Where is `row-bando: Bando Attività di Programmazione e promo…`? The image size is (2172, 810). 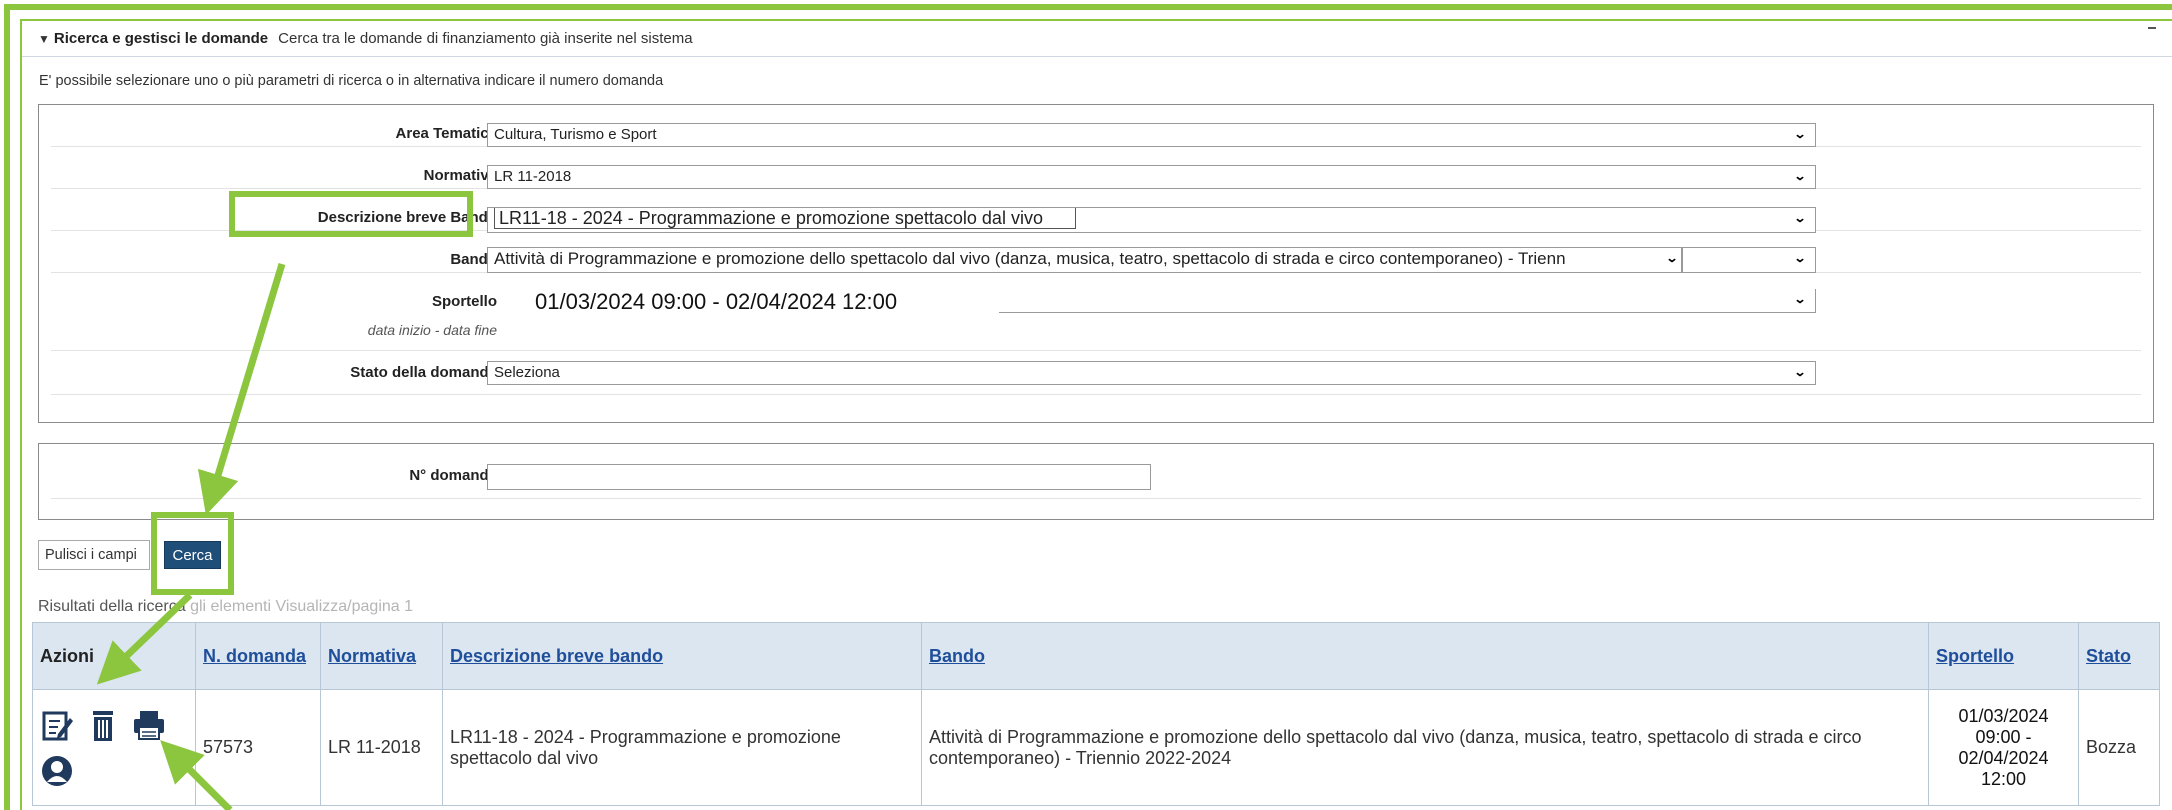 row-bando: Bando Attività di Programmazione e promo… is located at coordinates (1096, 252).